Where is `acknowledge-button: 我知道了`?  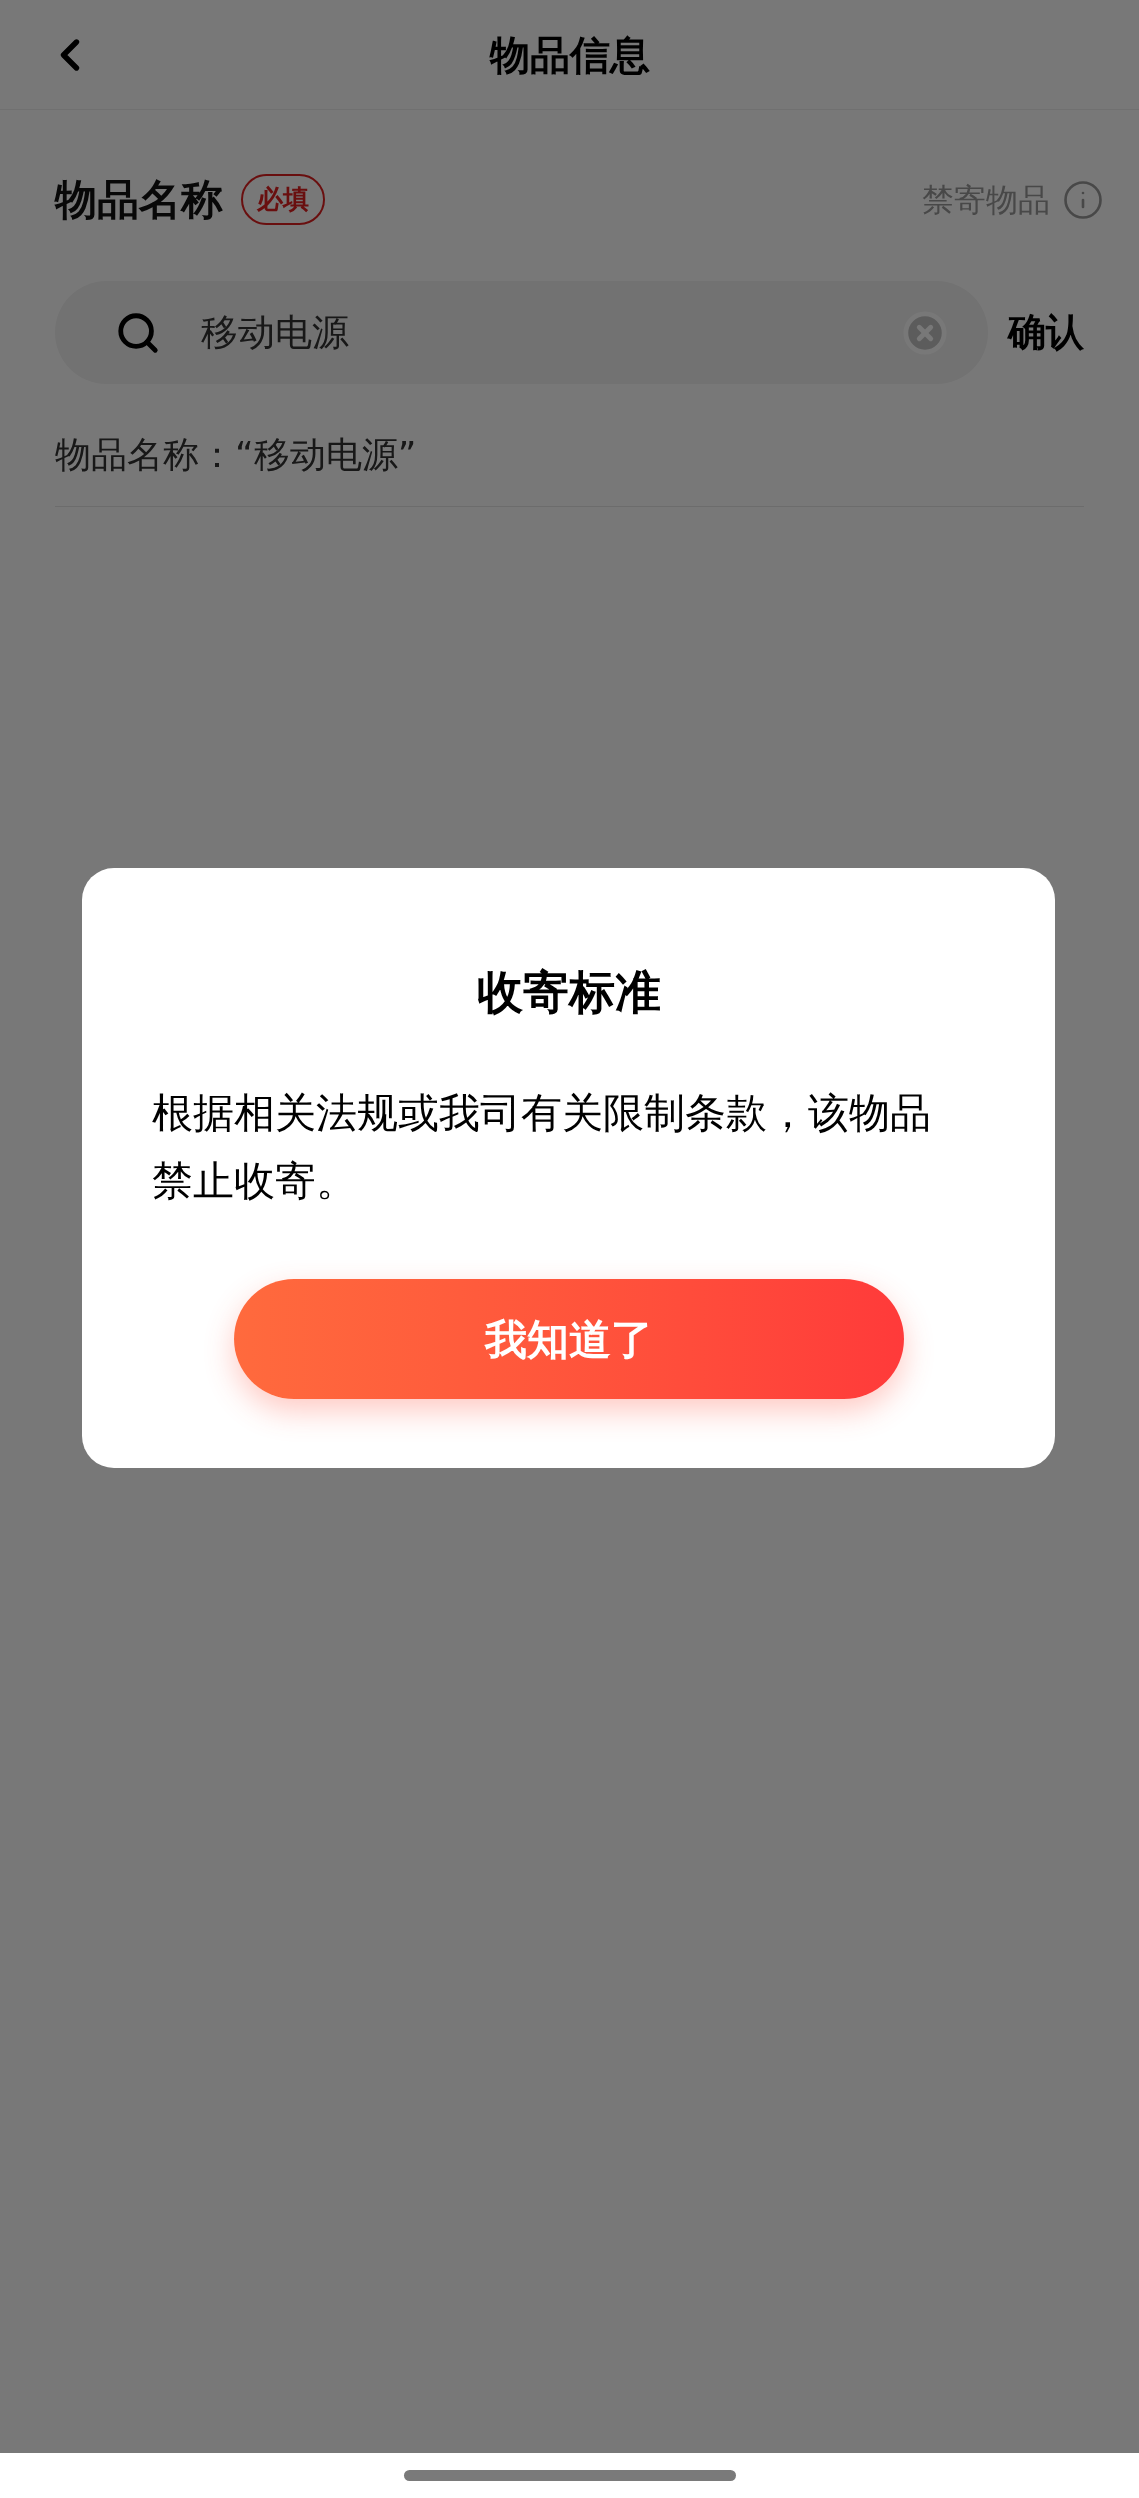 acknowledge-button: 我知道了 is located at coordinates (568, 1339).